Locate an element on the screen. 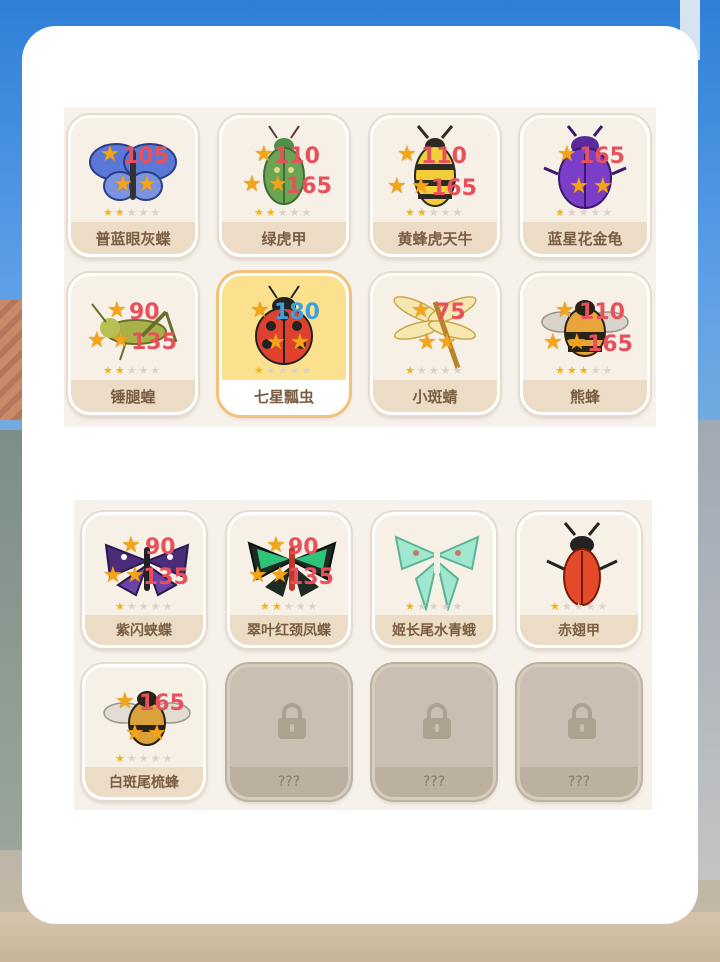 The image size is (720, 962). bug-tile-7: ★ 110 ★ ★ 165 ★ ★ ★ ★ ★ 熊蜂 is located at coordinates (585, 344).